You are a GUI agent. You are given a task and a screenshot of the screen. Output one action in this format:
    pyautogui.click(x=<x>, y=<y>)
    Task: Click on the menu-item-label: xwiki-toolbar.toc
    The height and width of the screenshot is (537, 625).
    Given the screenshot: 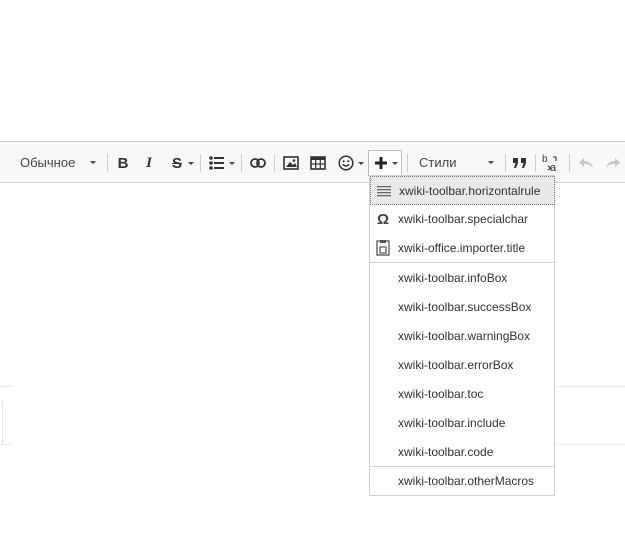 What is the action you would take?
    pyautogui.click(x=441, y=394)
    